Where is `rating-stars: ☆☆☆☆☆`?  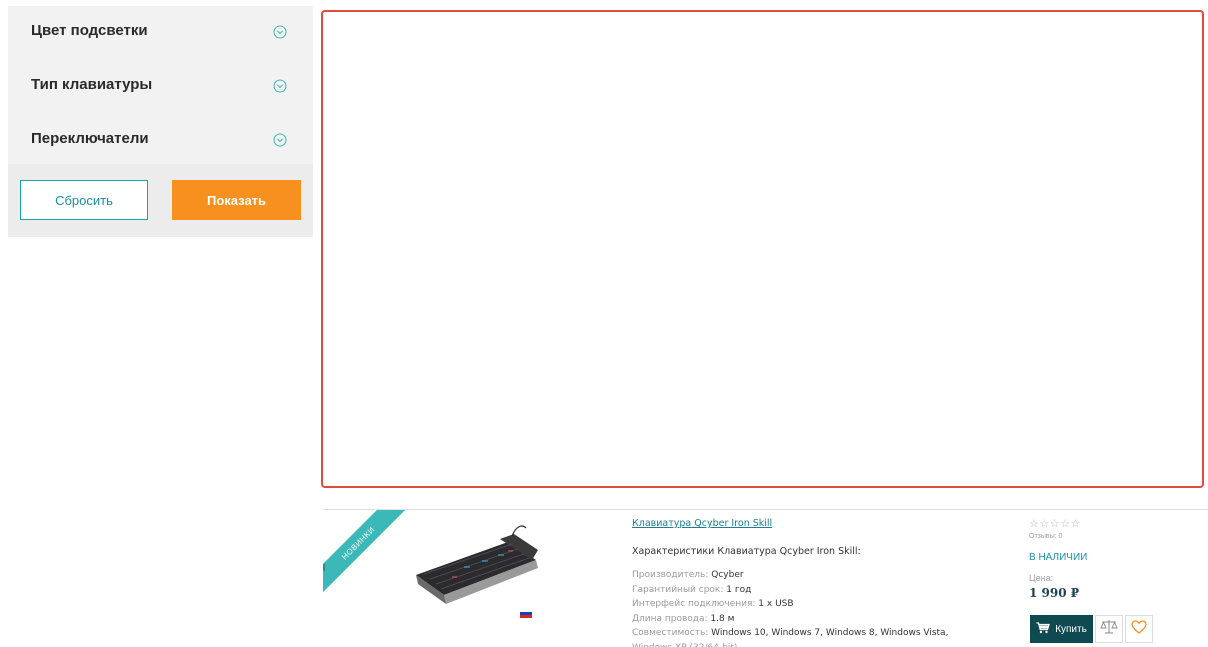 rating-stars: ☆☆☆☆☆ is located at coordinates (1055, 523).